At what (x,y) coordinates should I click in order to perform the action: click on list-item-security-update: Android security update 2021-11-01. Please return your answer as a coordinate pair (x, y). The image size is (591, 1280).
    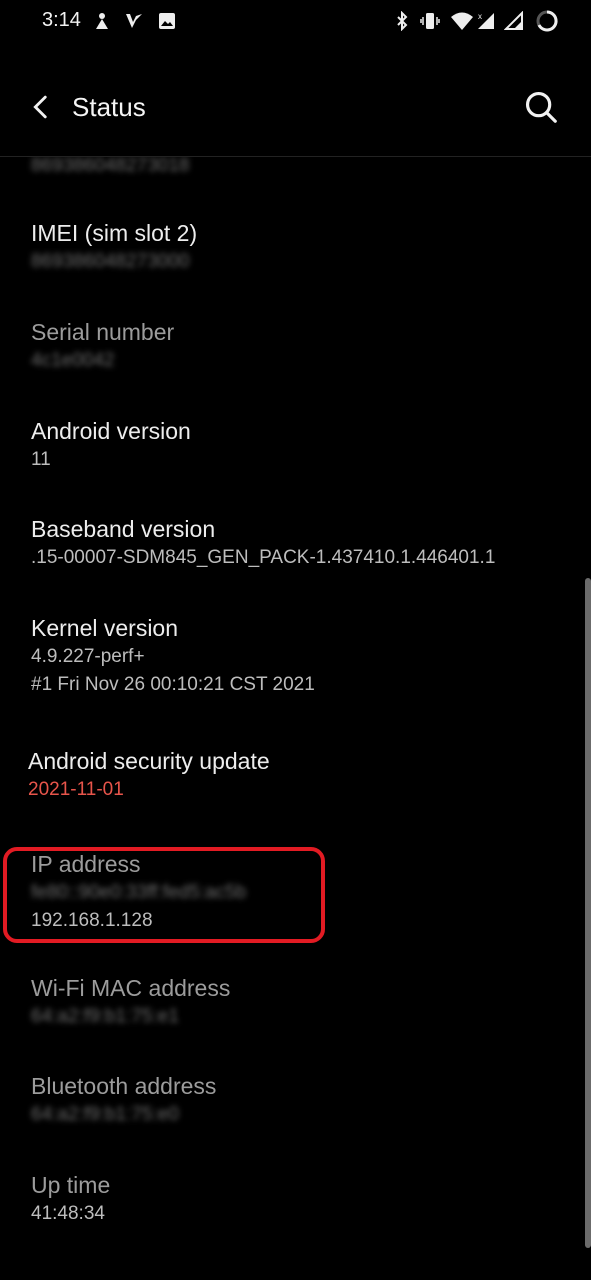
    Looking at the image, I should click on (298, 775).